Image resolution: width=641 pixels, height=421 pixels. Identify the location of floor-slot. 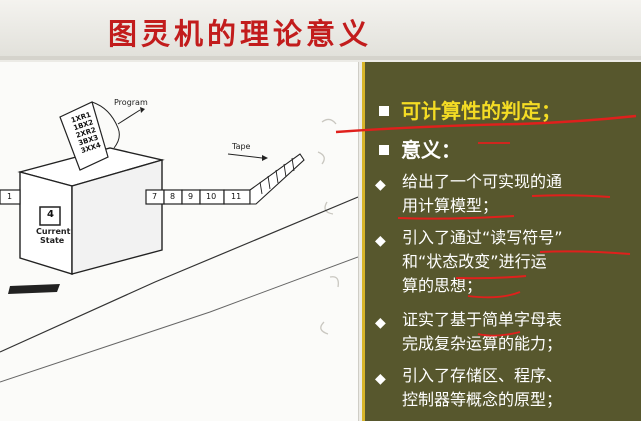
(34, 289).